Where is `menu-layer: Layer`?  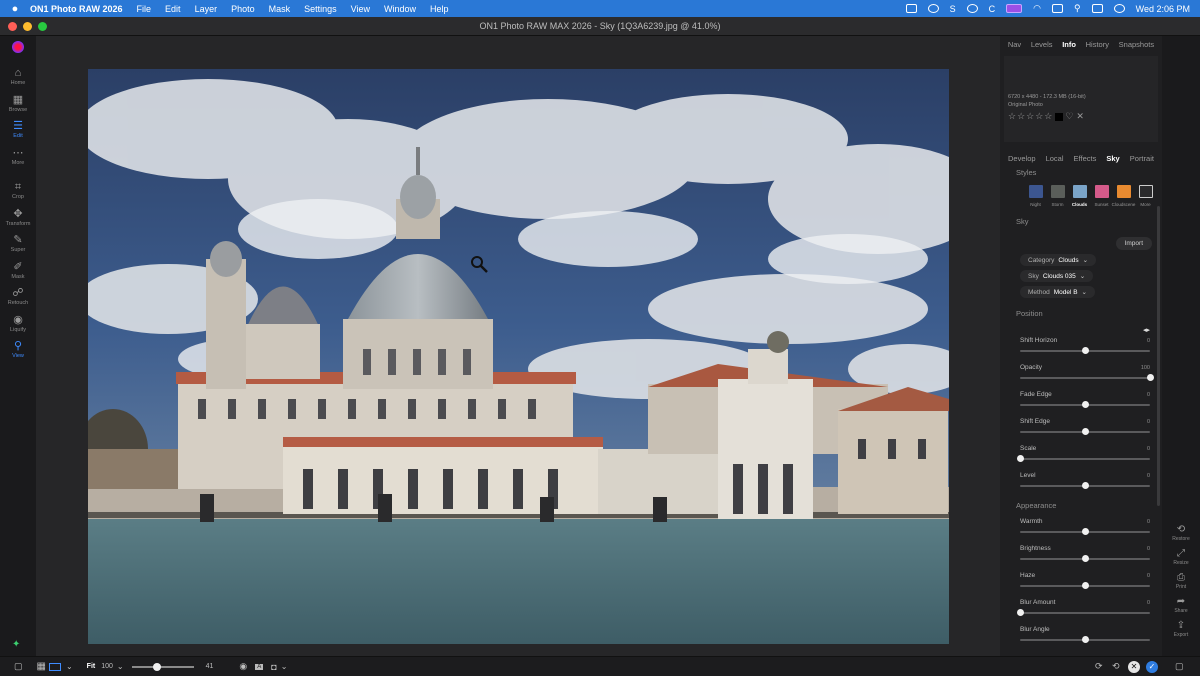
menu-layer: Layer is located at coordinates (206, 9).